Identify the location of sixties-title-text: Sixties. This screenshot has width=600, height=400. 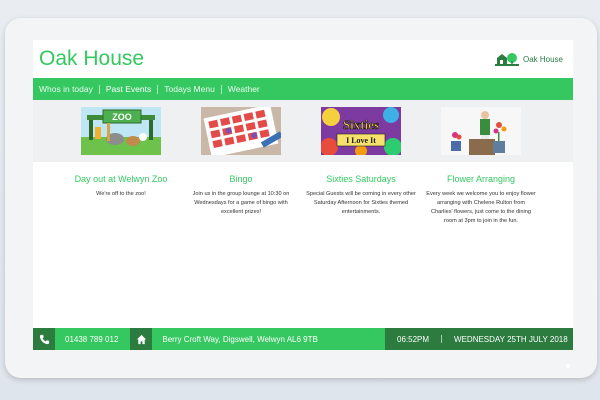
(361, 124).